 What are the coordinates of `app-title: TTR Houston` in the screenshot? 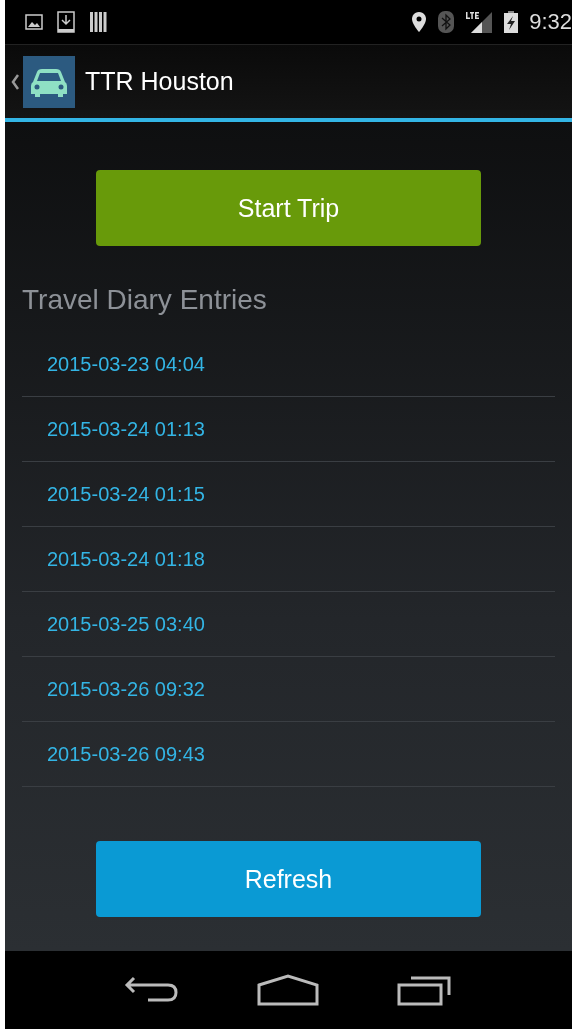 It's located at (159, 81).